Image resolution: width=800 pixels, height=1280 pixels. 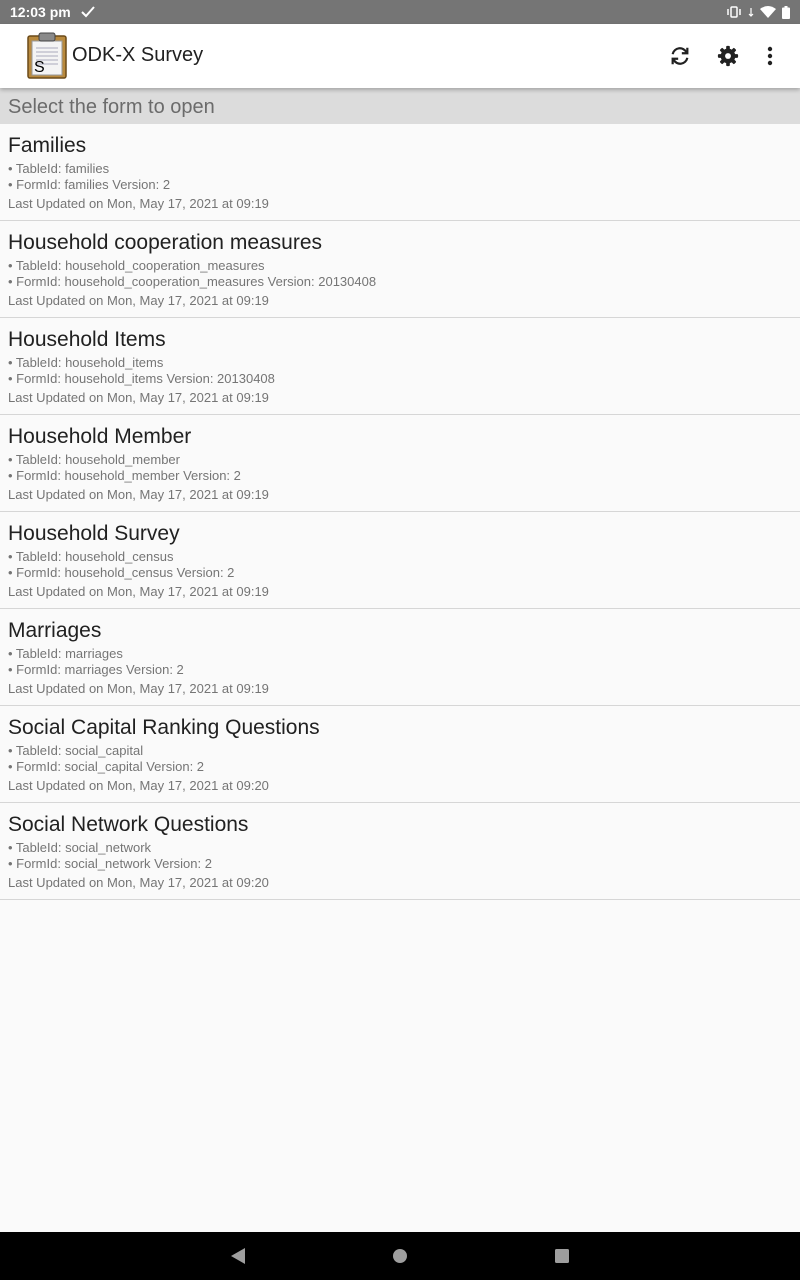 I want to click on form-form-id: • FormId: social_network Version: 2, so click(x=110, y=863).